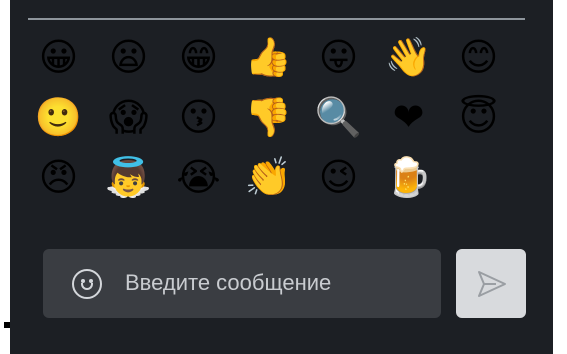  What do you see at coordinates (478, 116) in the screenshot?
I see `emoji-smiling-face-with-halo: 😇` at bounding box center [478, 116].